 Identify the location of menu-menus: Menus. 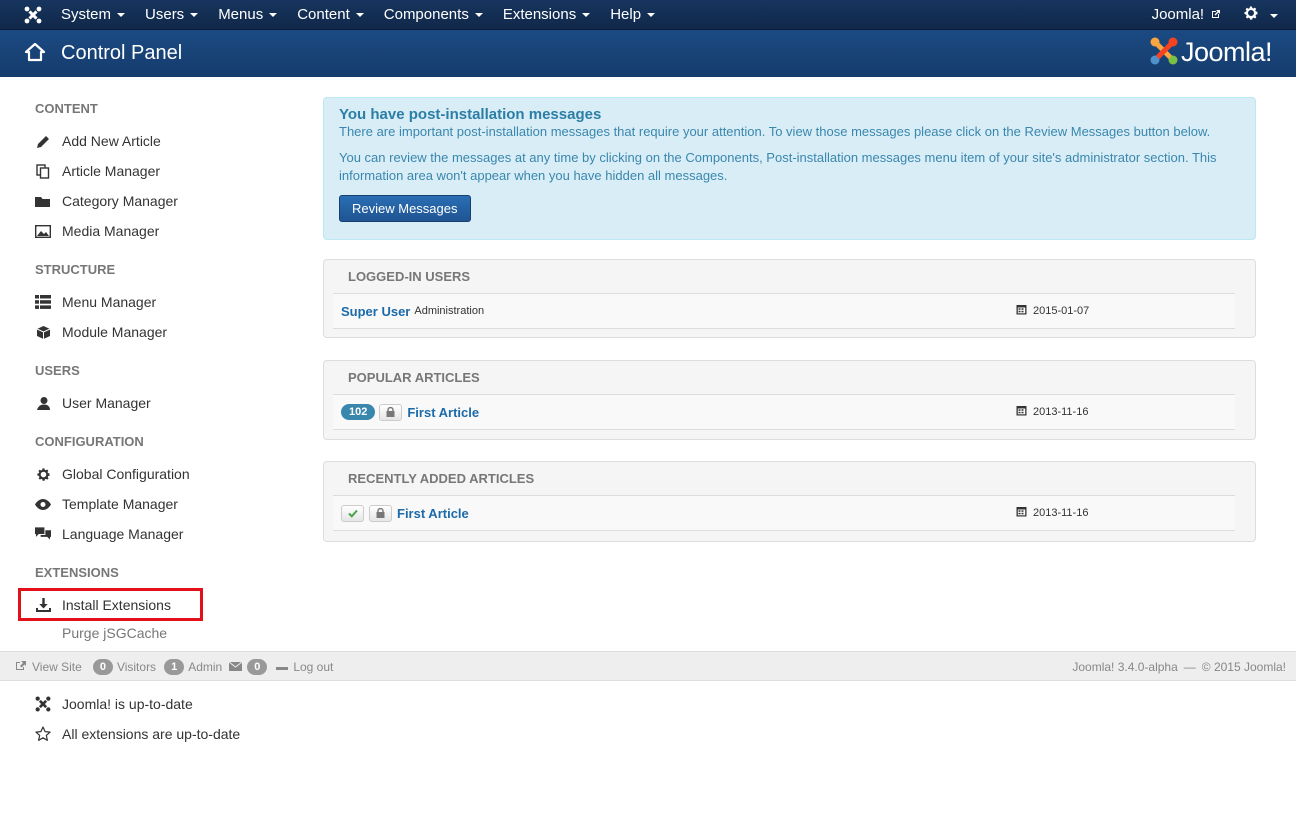
(247, 15).